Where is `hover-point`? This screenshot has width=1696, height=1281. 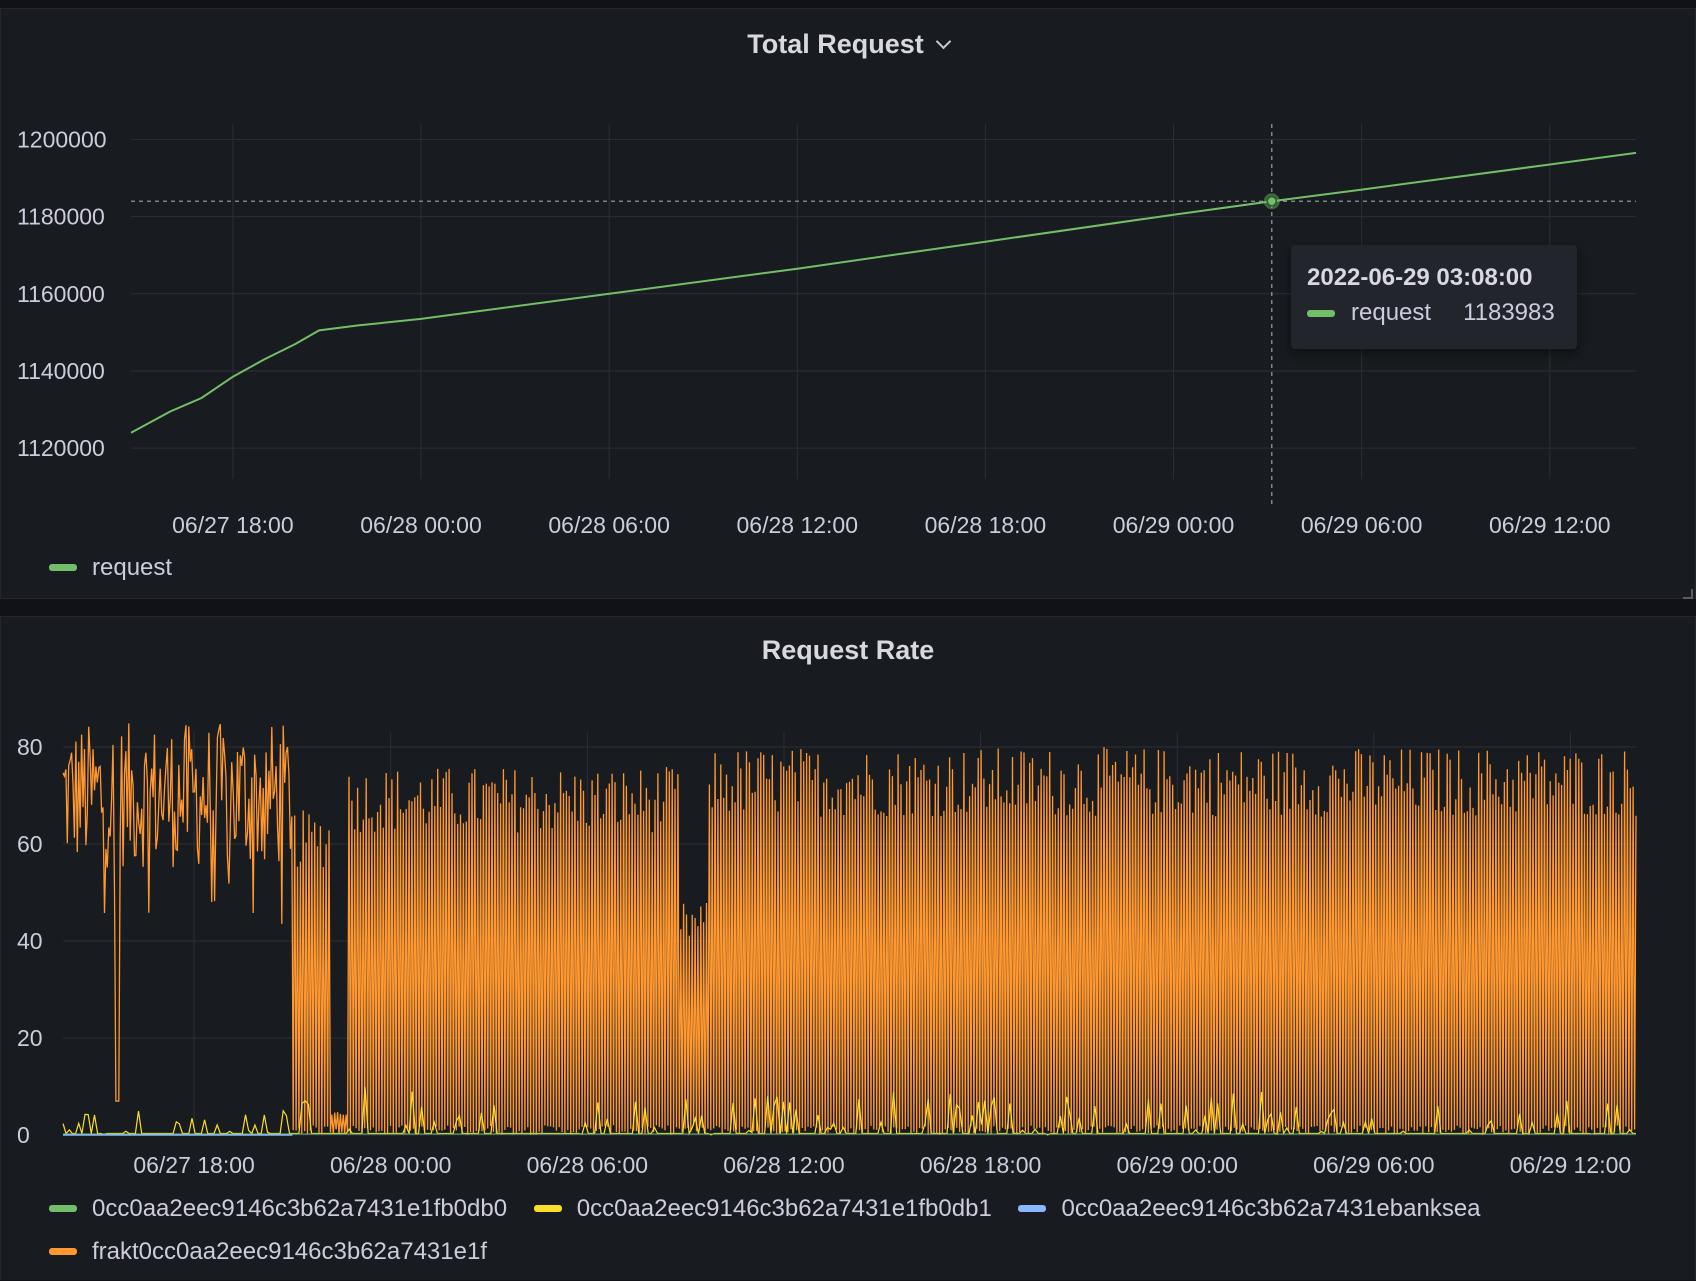
hover-point is located at coordinates (1272, 201).